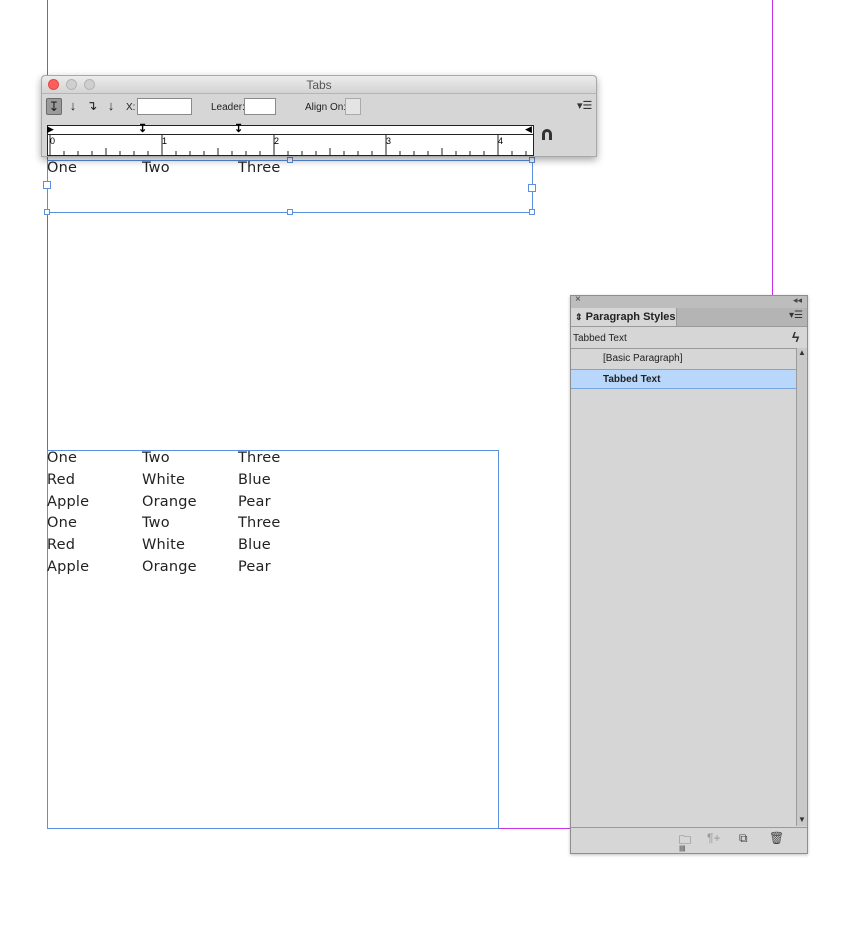 This screenshot has width=843, height=927. What do you see at coordinates (579, 317) in the screenshot?
I see `tab-toggle-icon: ⇕` at bounding box center [579, 317].